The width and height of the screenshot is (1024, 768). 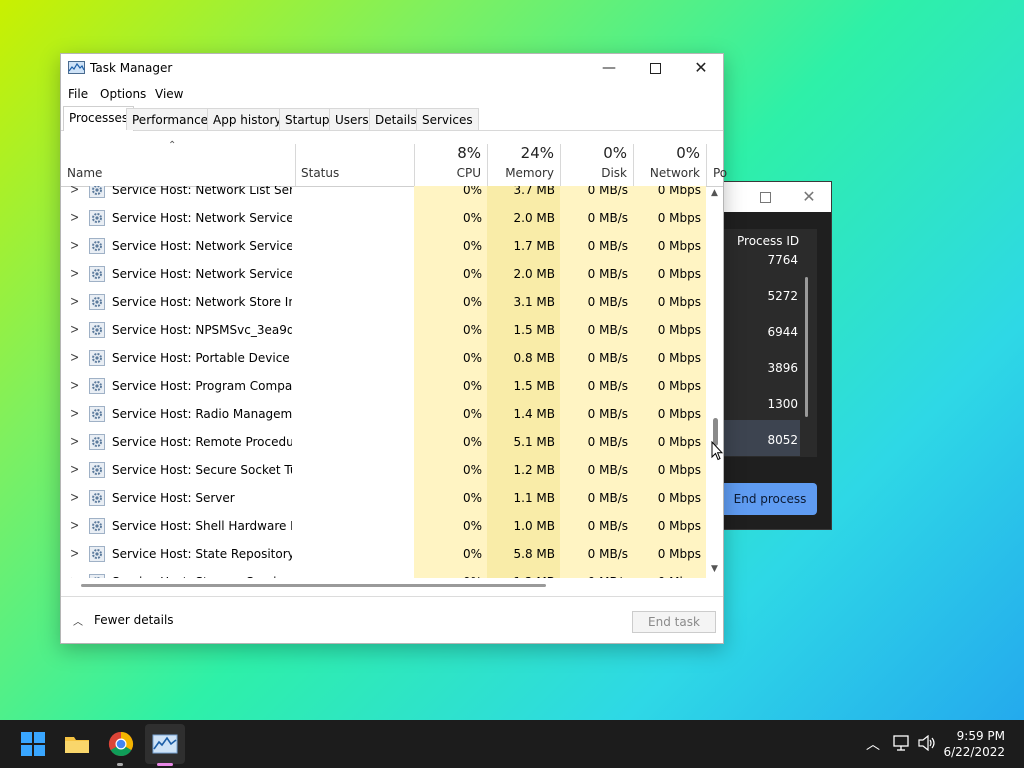 What do you see at coordinates (674, 622) in the screenshot?
I see `end-task-button: End task` at bounding box center [674, 622].